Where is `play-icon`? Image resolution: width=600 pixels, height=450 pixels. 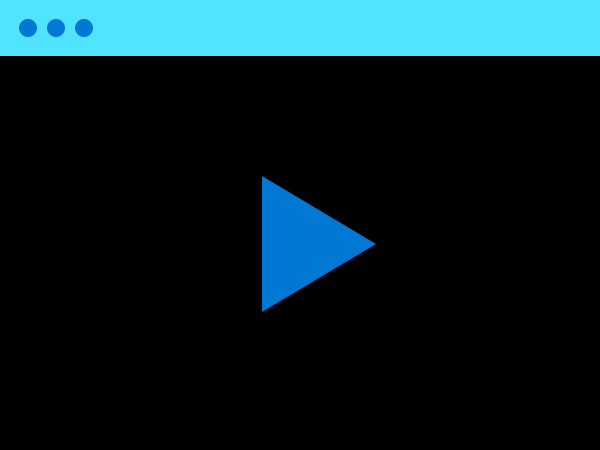 play-icon is located at coordinates (319, 244).